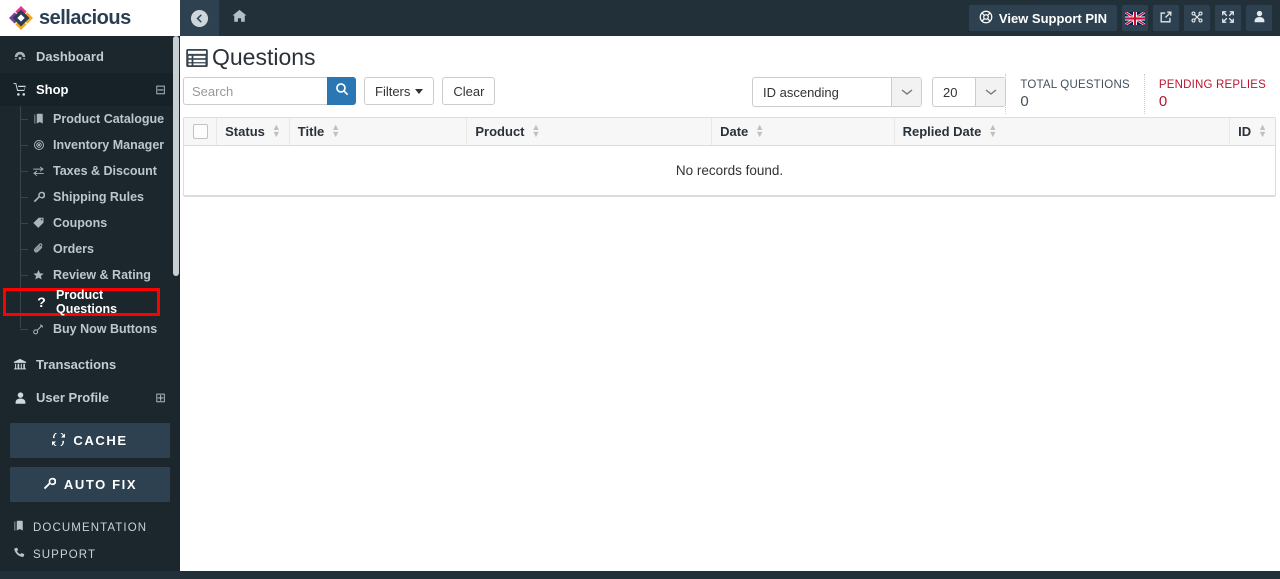  I want to click on book-icon, so click(21, 527).